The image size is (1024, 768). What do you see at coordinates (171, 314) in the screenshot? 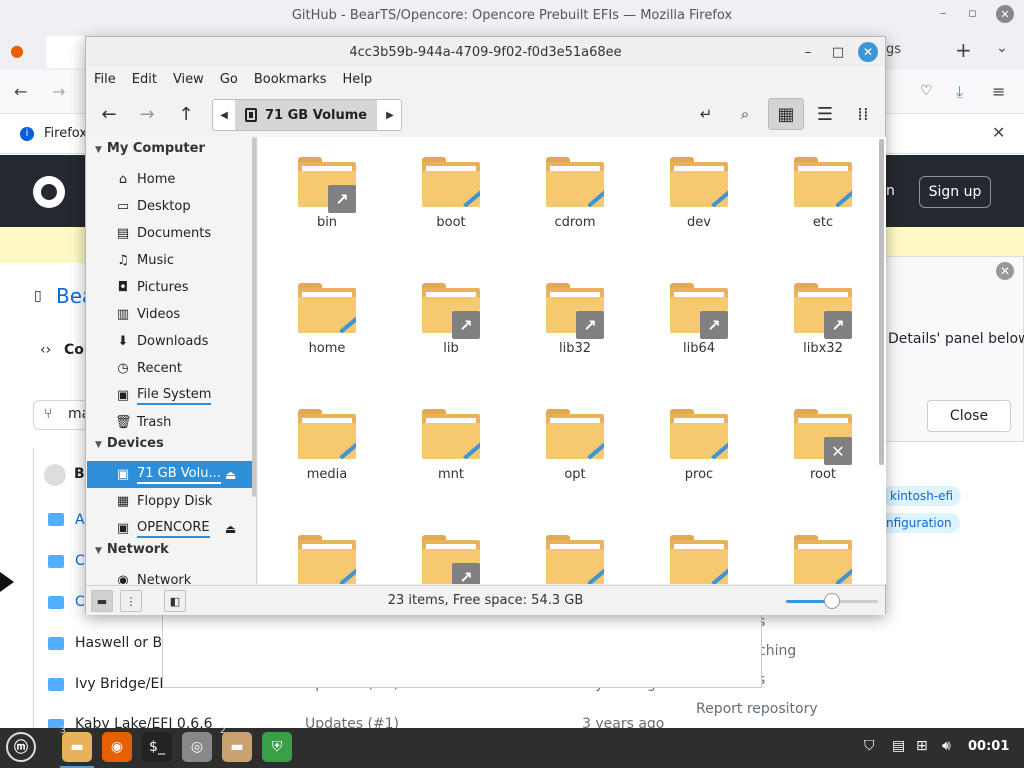
I see `sidebar-item: ▥ Videos` at bounding box center [171, 314].